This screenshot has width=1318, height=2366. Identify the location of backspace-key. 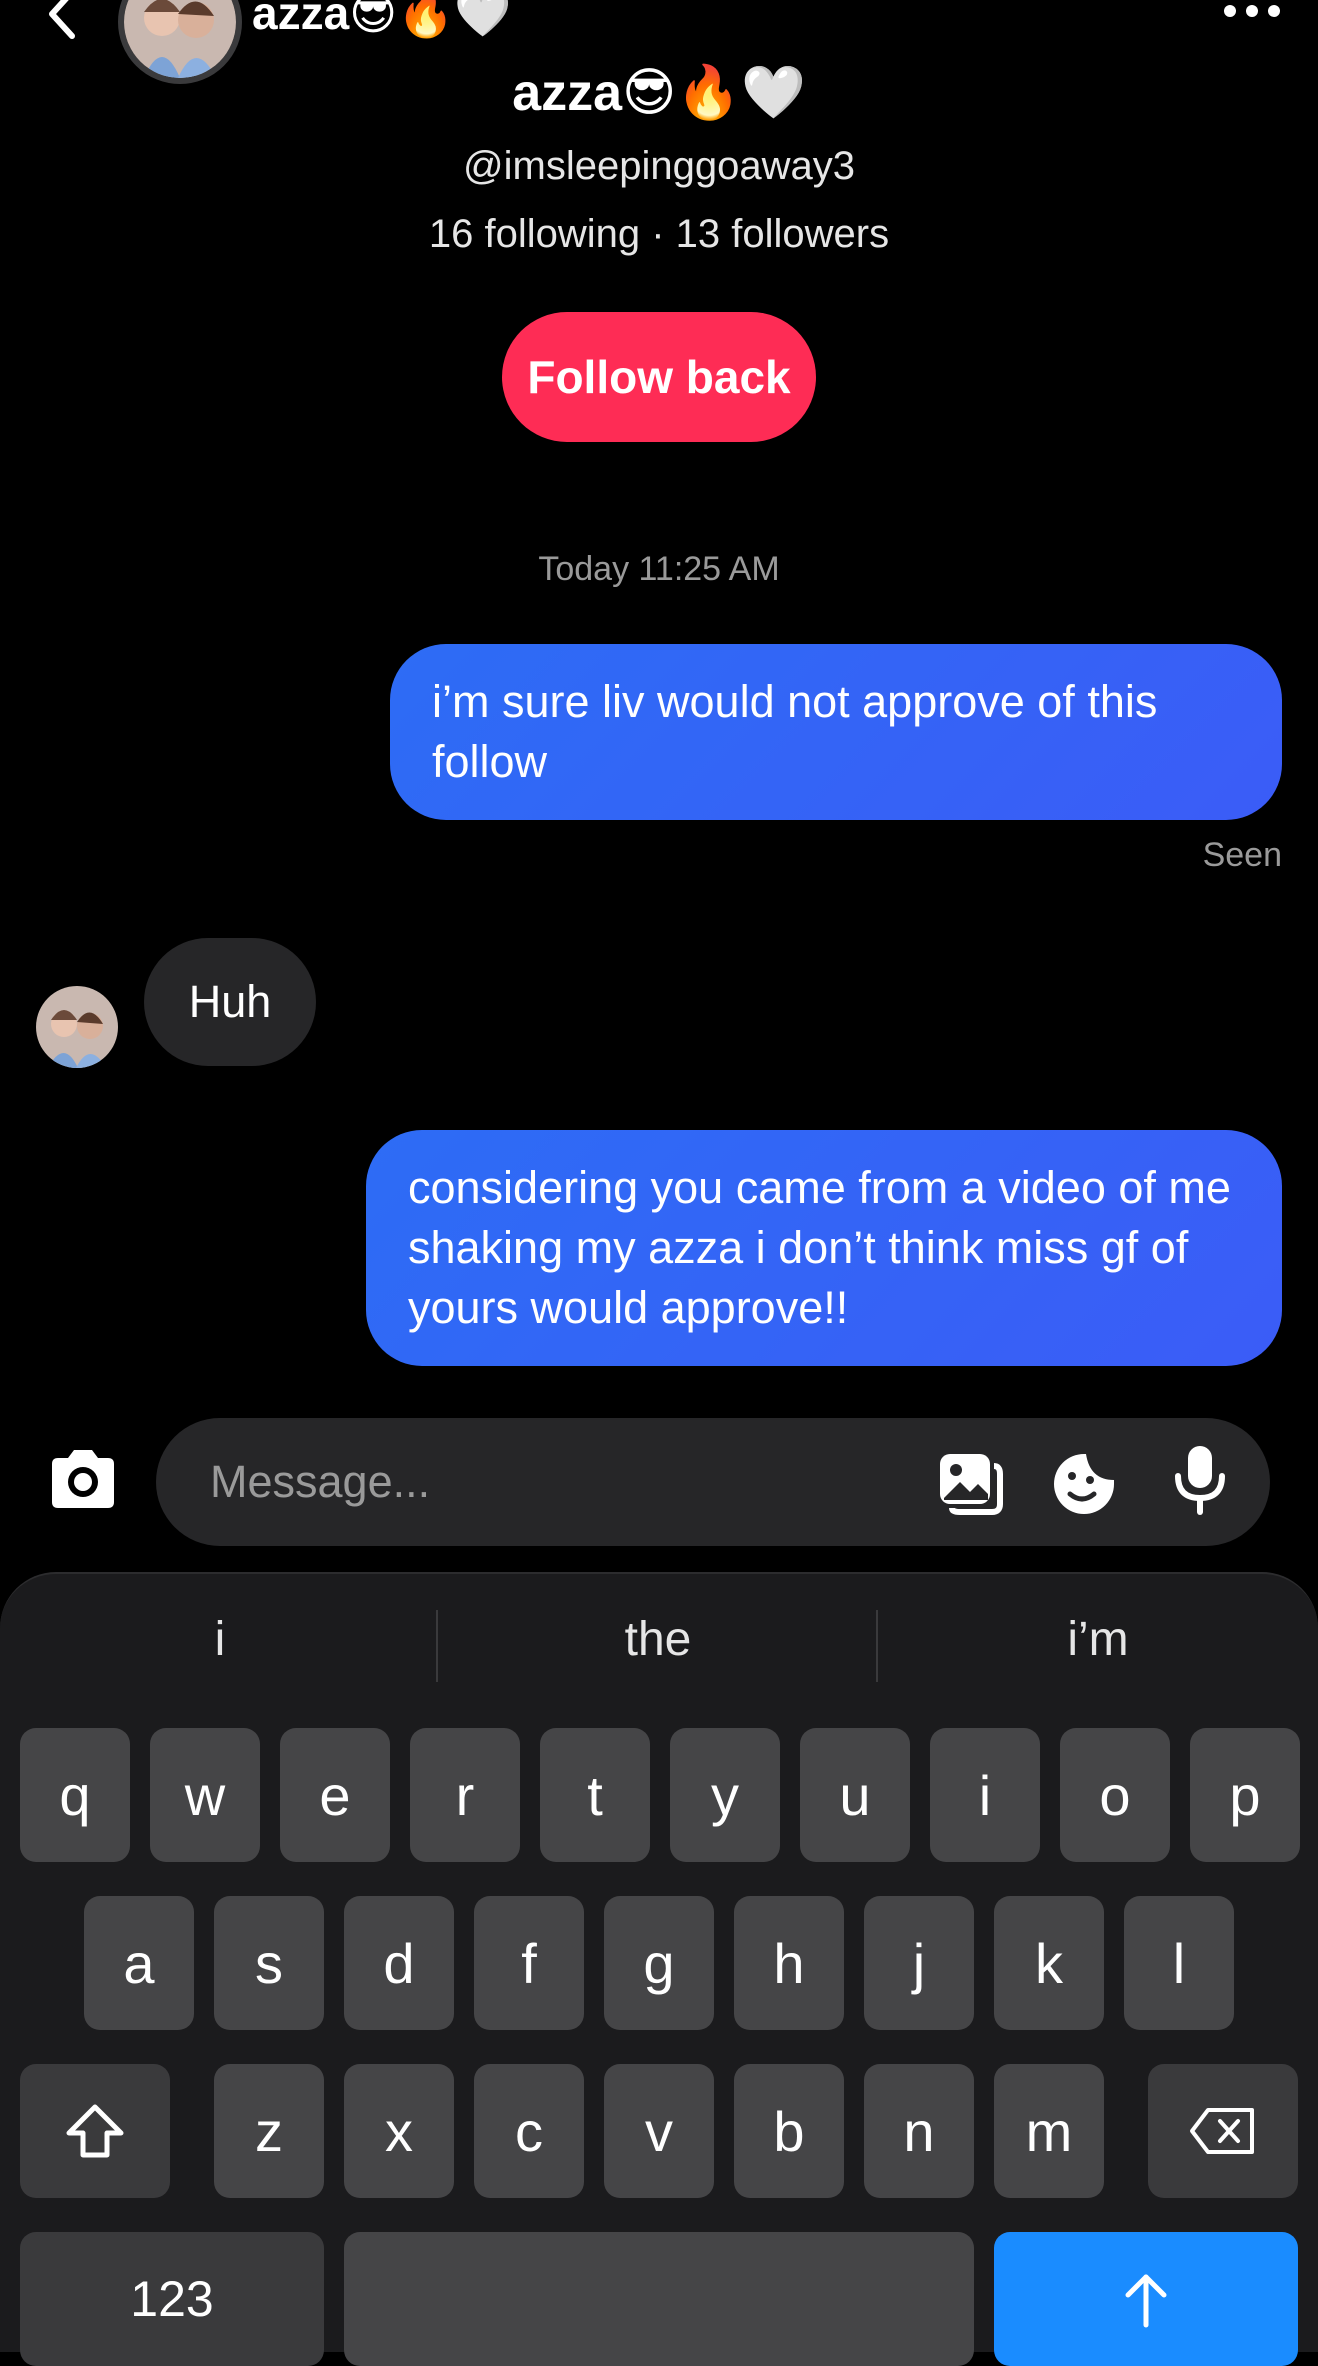
(1223, 2131).